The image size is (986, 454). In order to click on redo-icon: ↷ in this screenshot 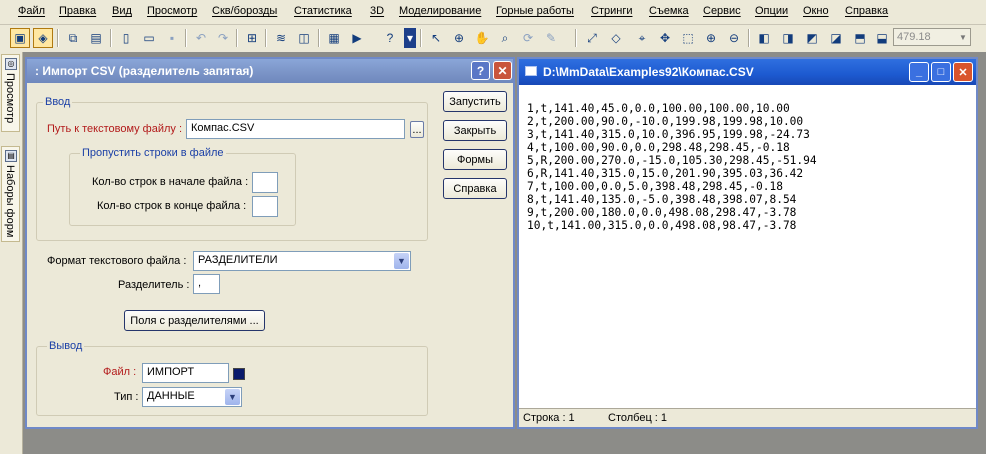, I will do `click(223, 38)`.